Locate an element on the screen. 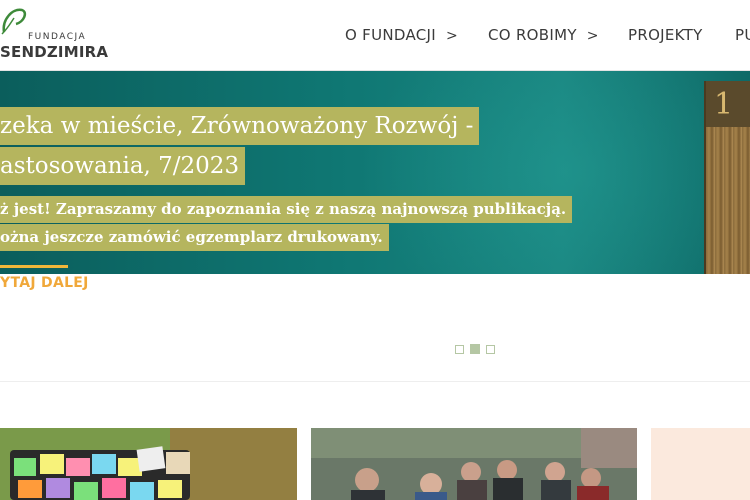  read-more-link: YTAJ DALEJ is located at coordinates (44, 283).